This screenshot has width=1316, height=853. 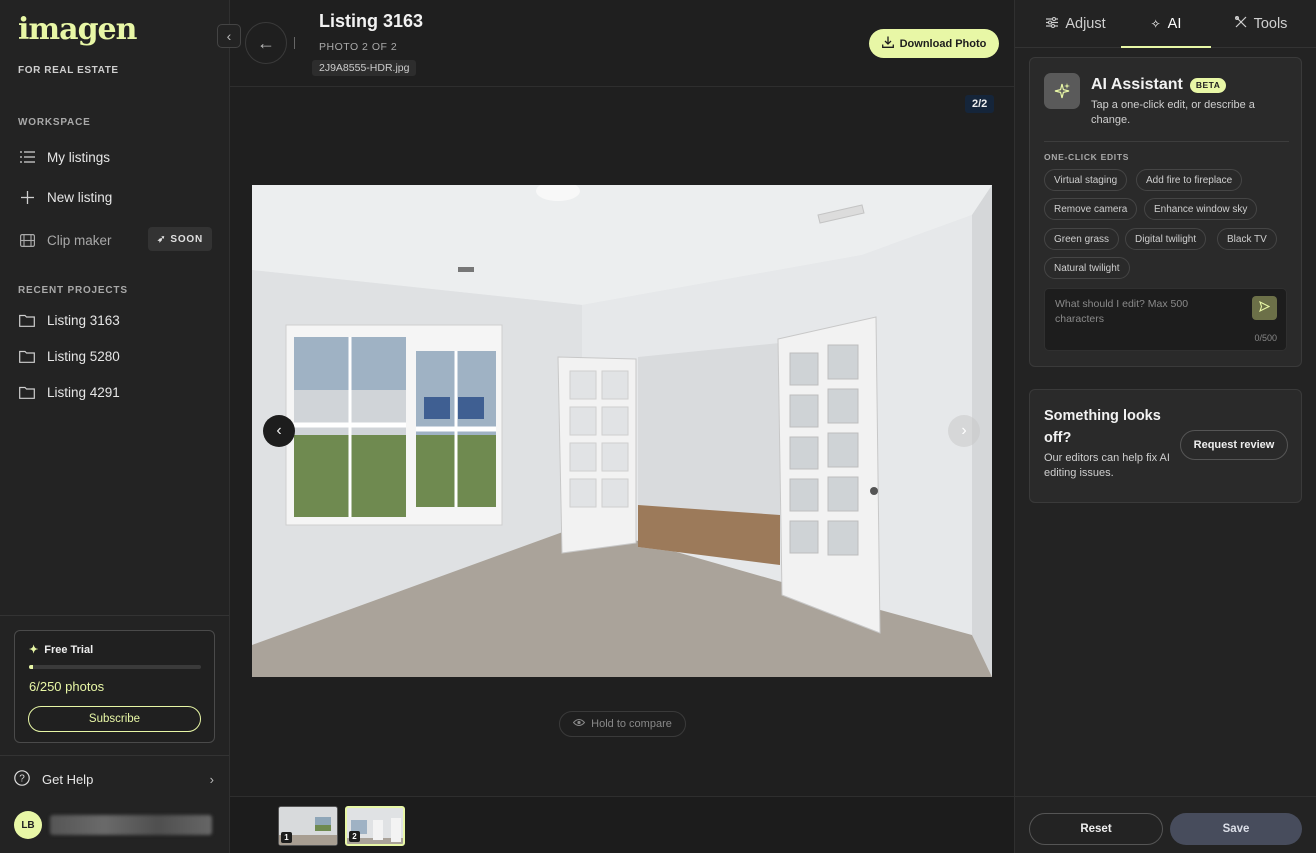 I want to click on sidebar-item-label: Listing 5280, so click(x=83, y=356).